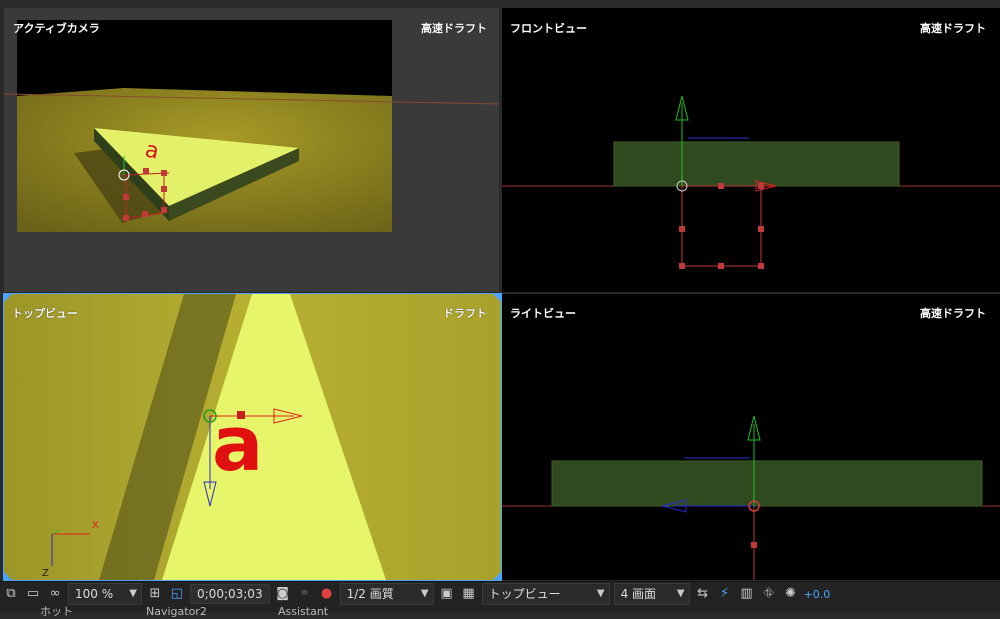 This screenshot has height=619, width=1000. Describe the element at coordinates (524, 594) in the screenshot. I see `view-value: トップビュー` at that location.